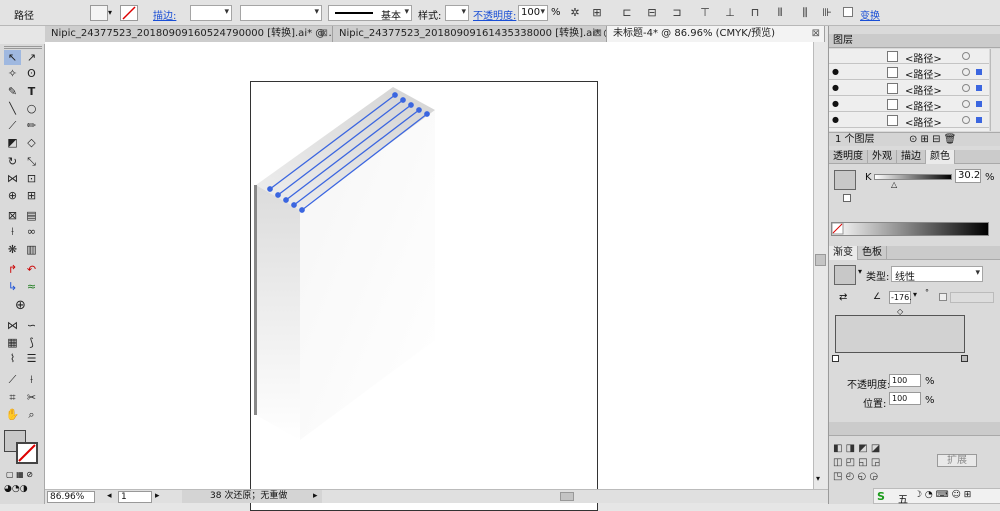 The height and width of the screenshot is (511, 1000). Describe the element at coordinates (652, 13) in the screenshot. I see `align-center-icon: ⊟` at that location.